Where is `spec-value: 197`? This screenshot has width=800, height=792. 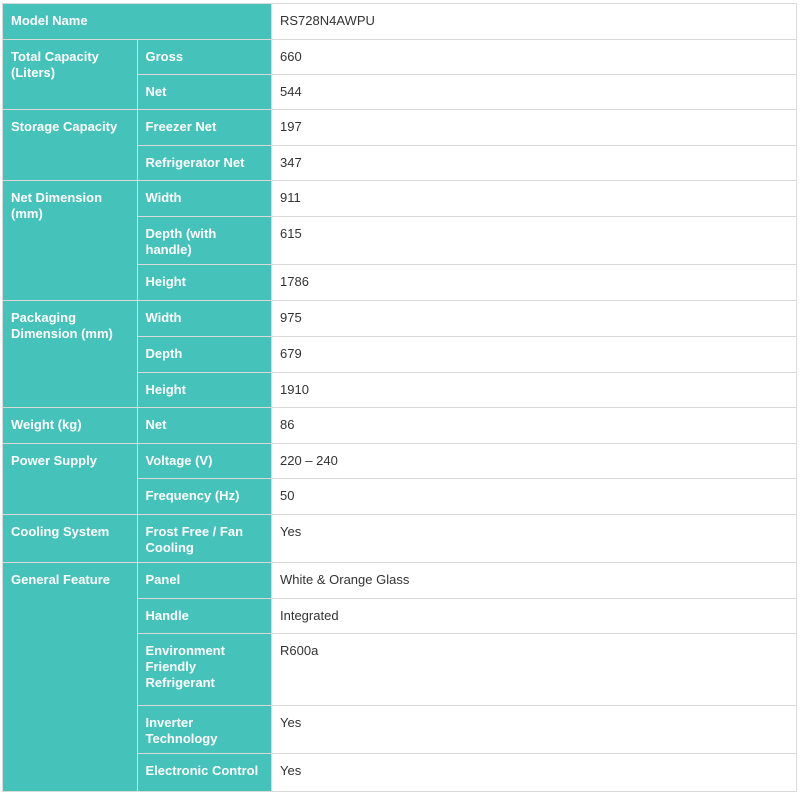 spec-value: 197 is located at coordinates (534, 127).